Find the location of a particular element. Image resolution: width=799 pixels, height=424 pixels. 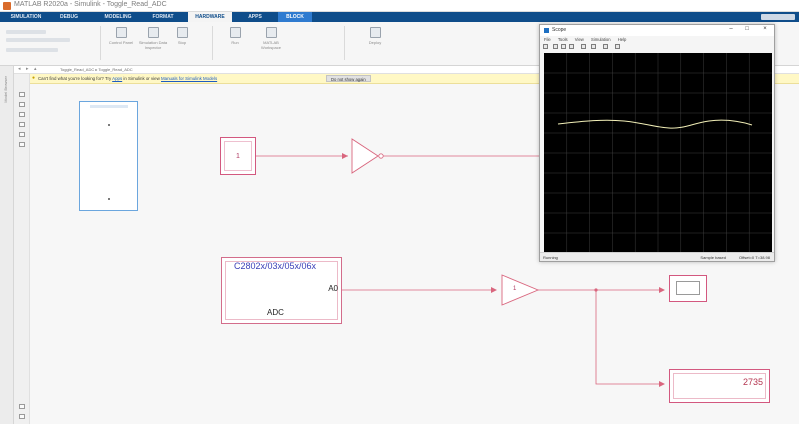

toggle-switch-caption is located at coordinates (109, 106).